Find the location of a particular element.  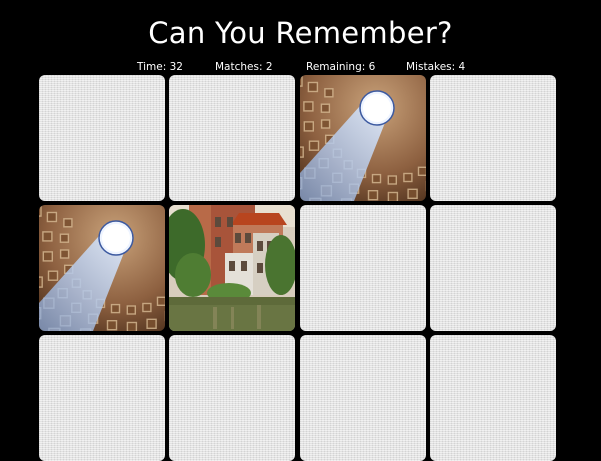

matches-counter: Matches: 2 is located at coordinates (244, 67).